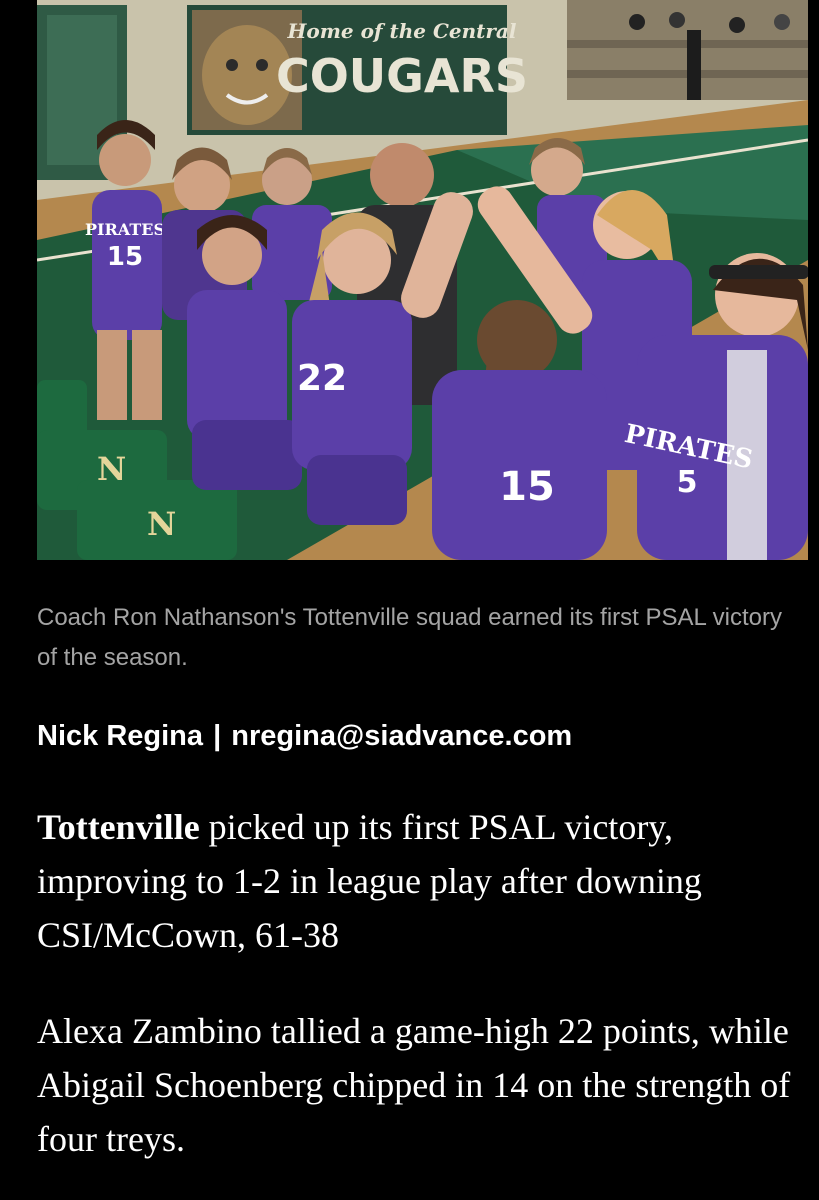 This screenshot has width=819, height=1200. What do you see at coordinates (125, 229) in the screenshot?
I see `jersey-team: PIRATES` at bounding box center [125, 229].